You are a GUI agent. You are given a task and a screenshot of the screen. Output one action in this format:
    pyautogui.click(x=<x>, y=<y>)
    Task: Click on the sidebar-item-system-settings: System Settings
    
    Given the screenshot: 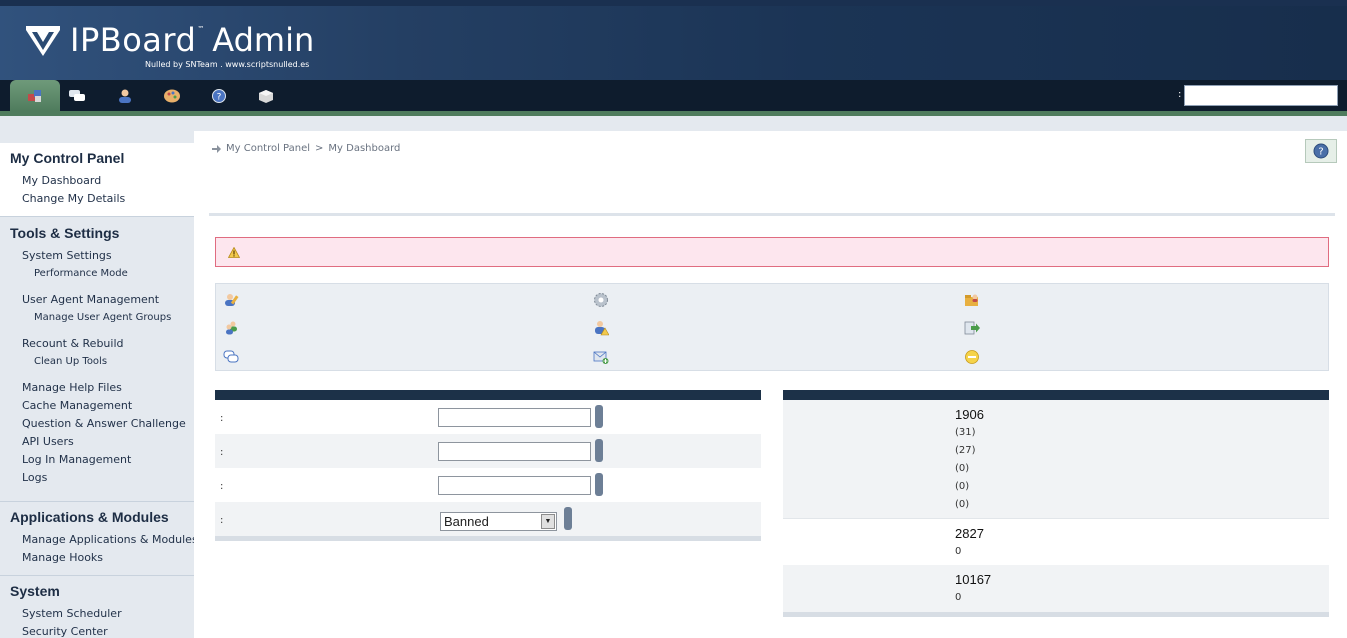 What is the action you would take?
    pyautogui.click(x=97, y=256)
    